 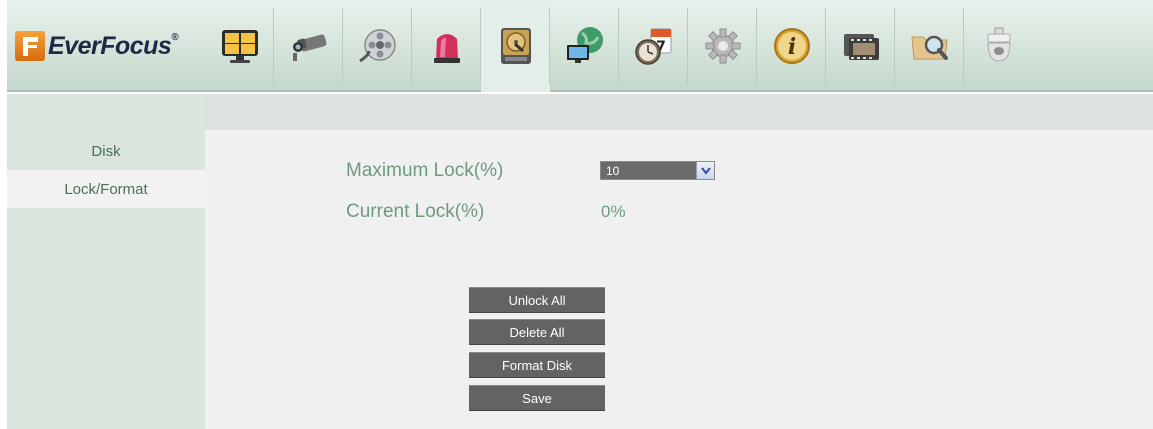 I want to click on nav-alarm, so click(x=446, y=46).